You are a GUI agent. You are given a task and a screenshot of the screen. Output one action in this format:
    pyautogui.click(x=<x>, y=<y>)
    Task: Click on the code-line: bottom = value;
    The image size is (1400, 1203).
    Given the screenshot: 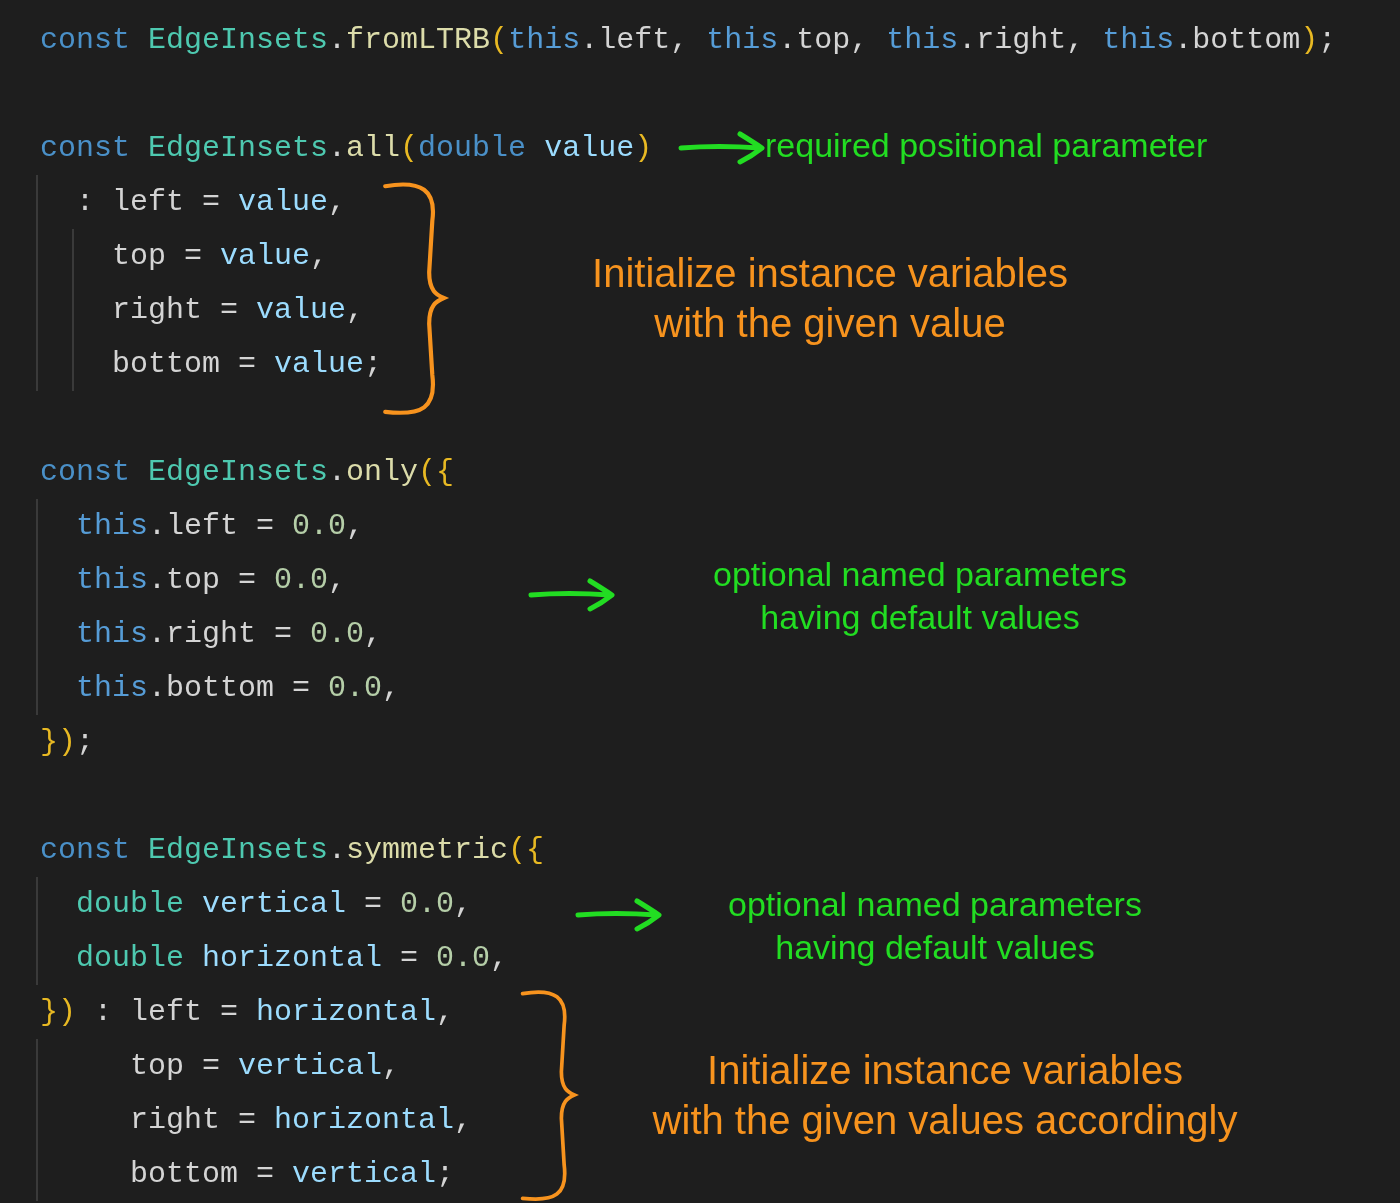 What is the action you would take?
    pyautogui.click(x=247, y=364)
    